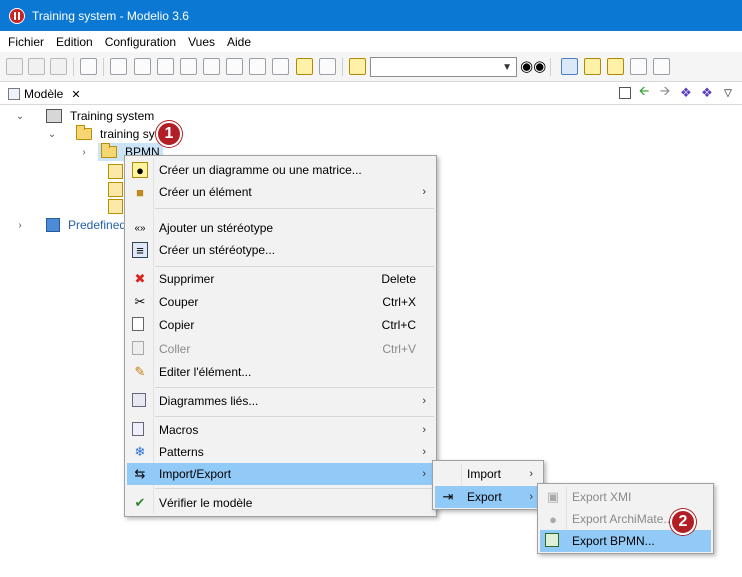 The height and width of the screenshot is (577, 742). What do you see at coordinates (142, 66) in the screenshot?
I see `usecase-diagram-icon` at bounding box center [142, 66].